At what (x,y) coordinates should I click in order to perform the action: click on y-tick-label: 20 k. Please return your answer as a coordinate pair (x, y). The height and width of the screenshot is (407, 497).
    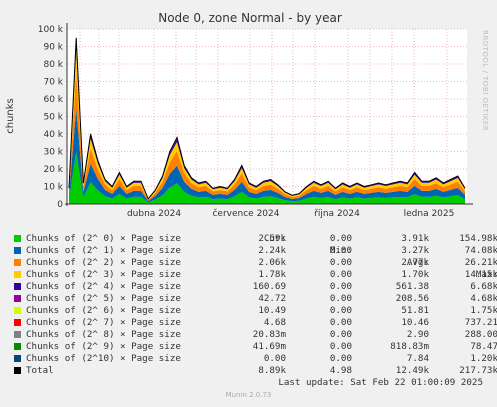
    Looking at the image, I should click on (53, 170).